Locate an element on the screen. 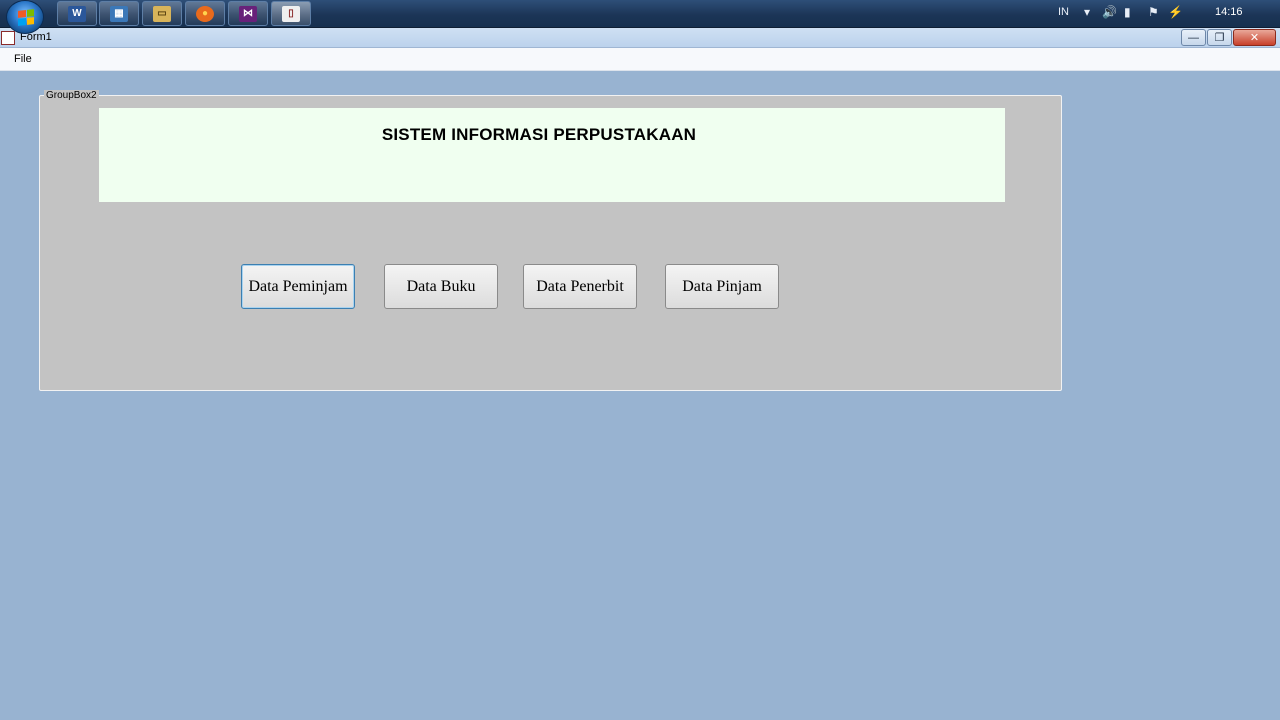 The width and height of the screenshot is (1280, 720). taskbar-explorer-button: ▭ is located at coordinates (162, 13).